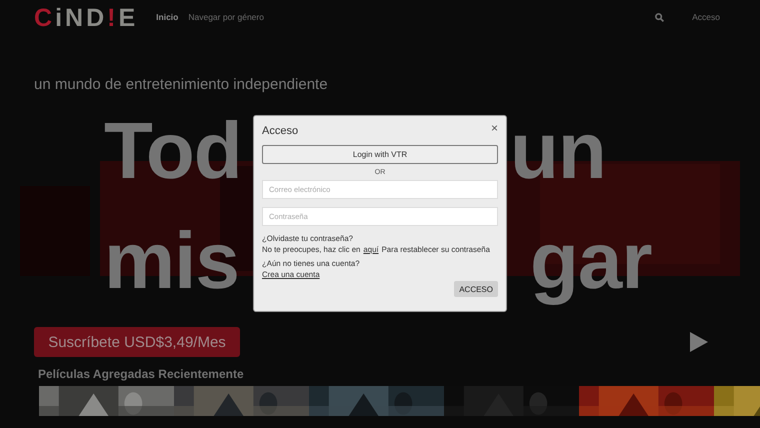 The image size is (760, 428). What do you see at coordinates (141, 374) in the screenshot?
I see `section-title: Películas Agregadas Recientemente` at bounding box center [141, 374].